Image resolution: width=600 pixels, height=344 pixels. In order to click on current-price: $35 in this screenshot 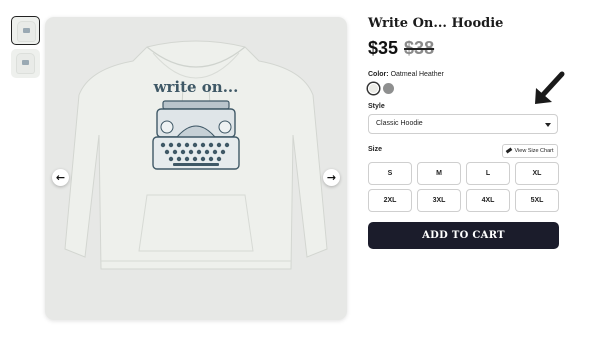, I will do `click(383, 48)`.